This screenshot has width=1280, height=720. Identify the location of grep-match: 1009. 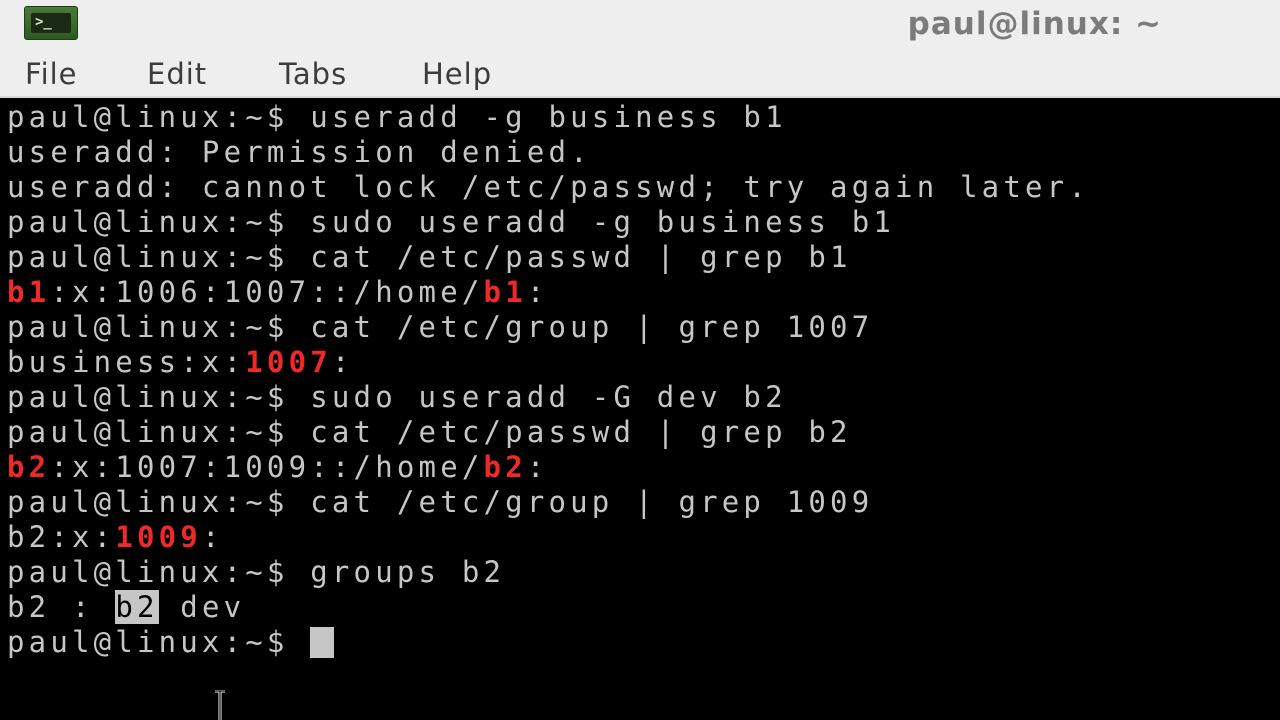
(158, 537).